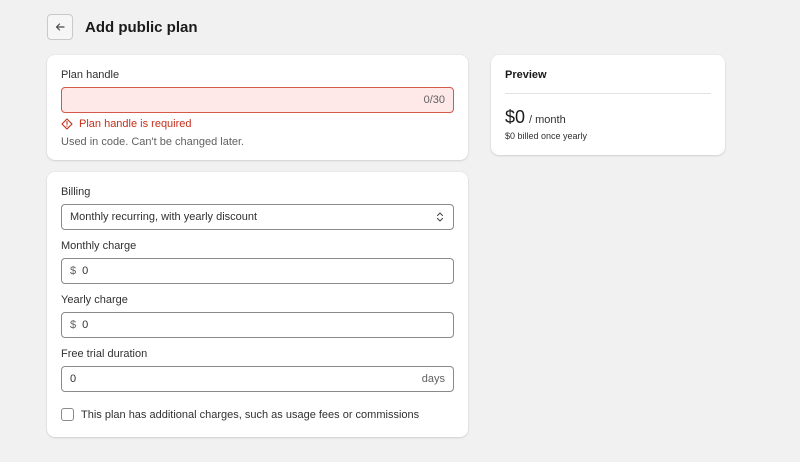  Describe the element at coordinates (257, 100) in the screenshot. I see `plan-handle-input: 0/30` at that location.